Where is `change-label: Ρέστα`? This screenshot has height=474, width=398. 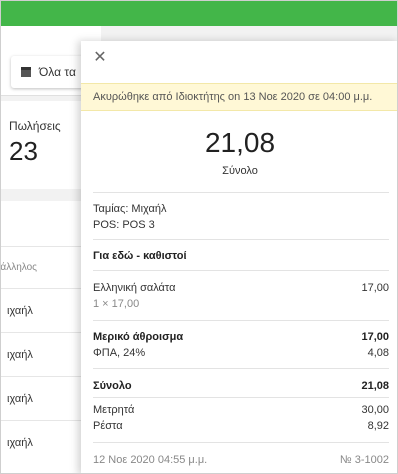 change-label: Ρέστα is located at coordinates (108, 426).